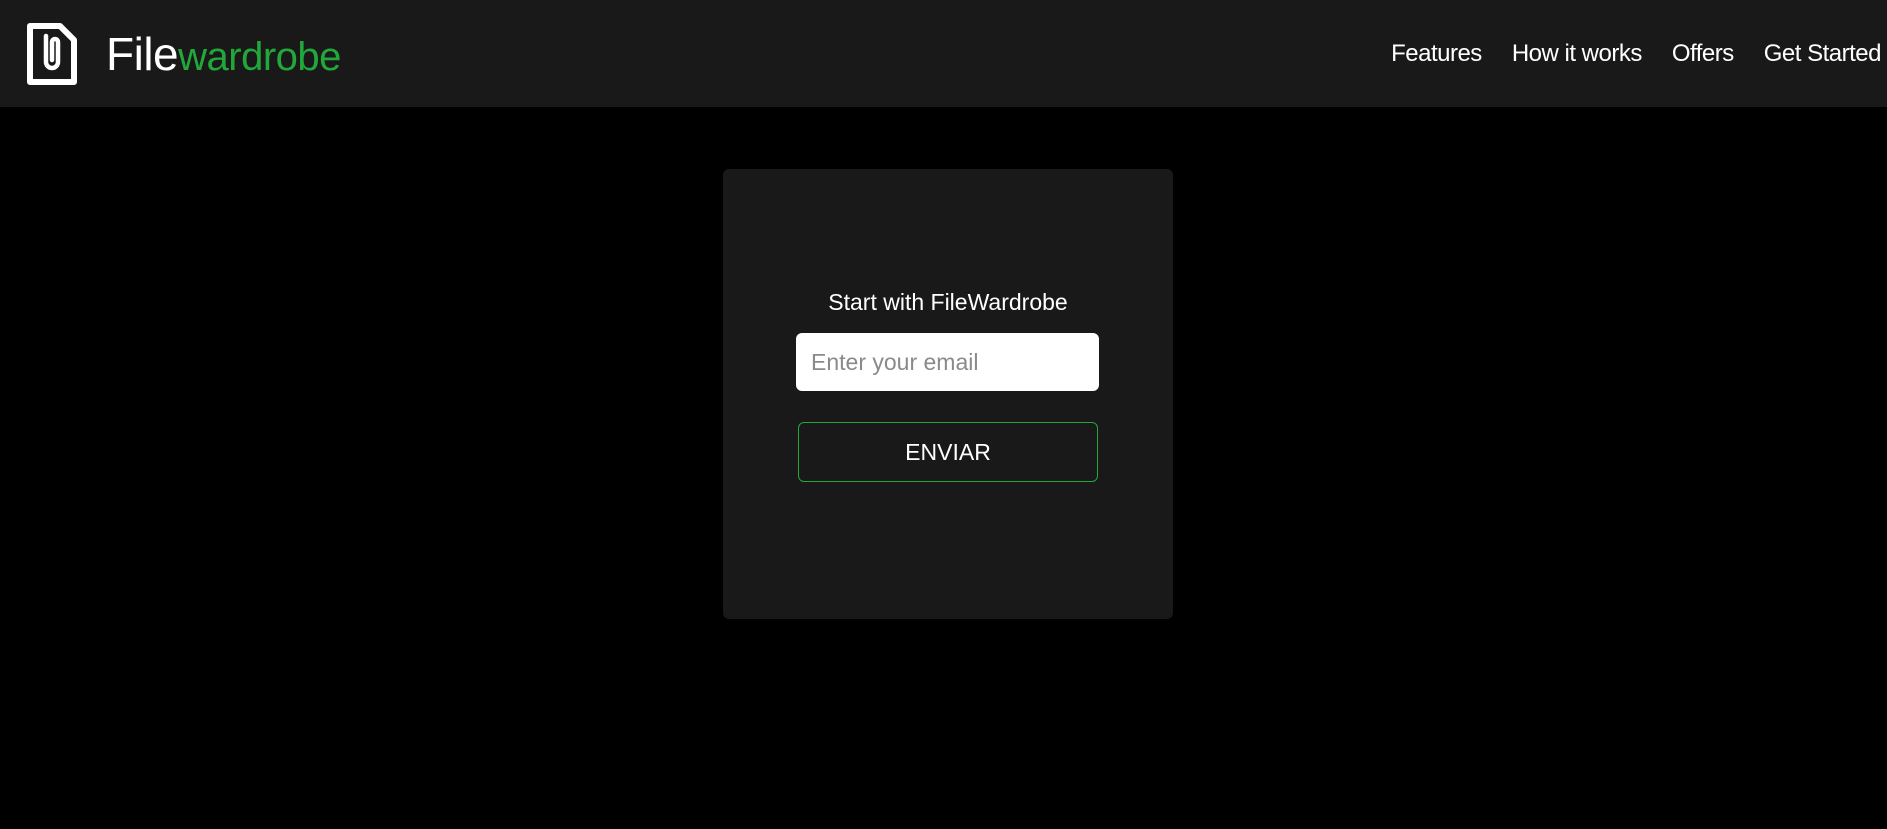 Image resolution: width=1887 pixels, height=829 pixels. I want to click on brand-name-part1: File, so click(142, 54).